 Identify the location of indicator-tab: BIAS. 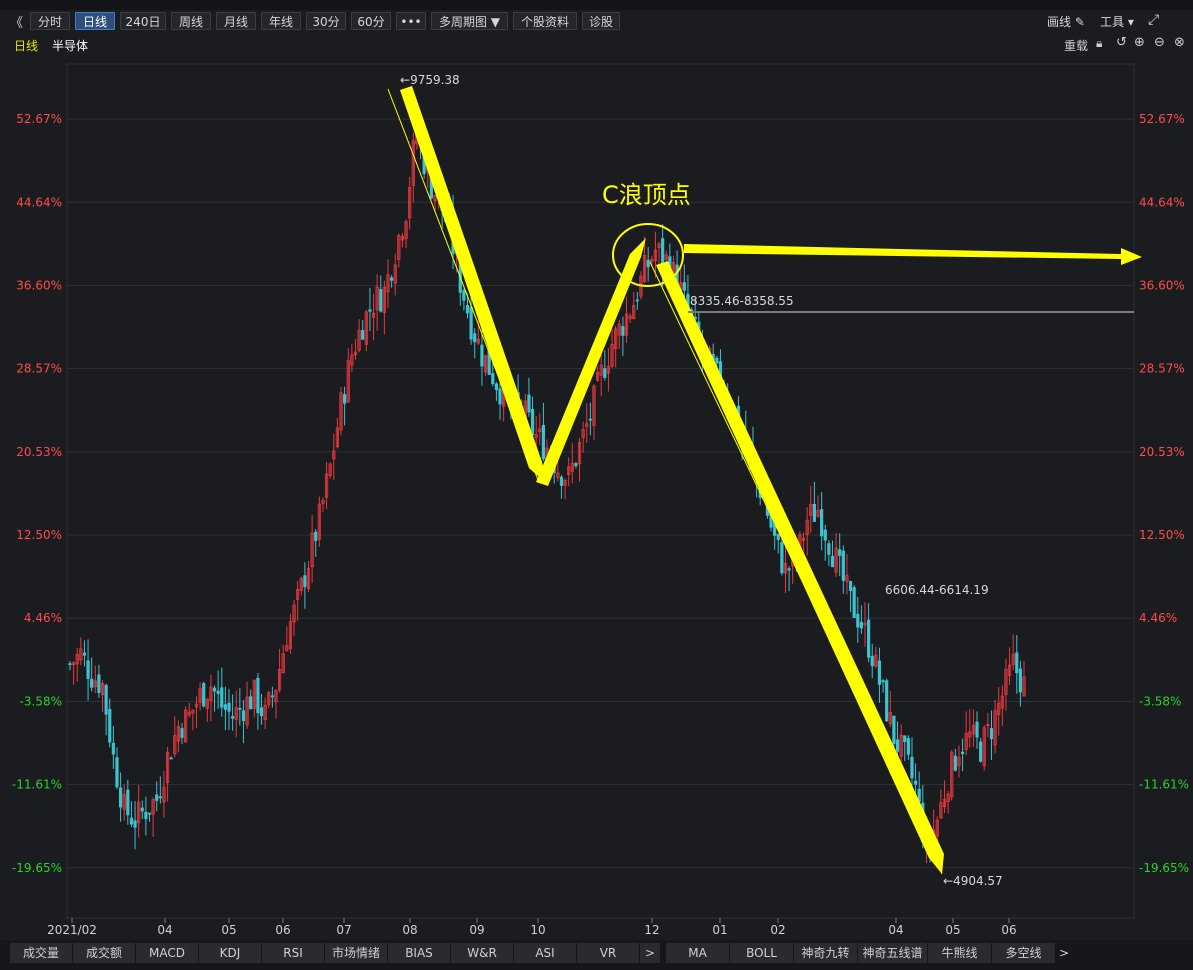
(419, 953).